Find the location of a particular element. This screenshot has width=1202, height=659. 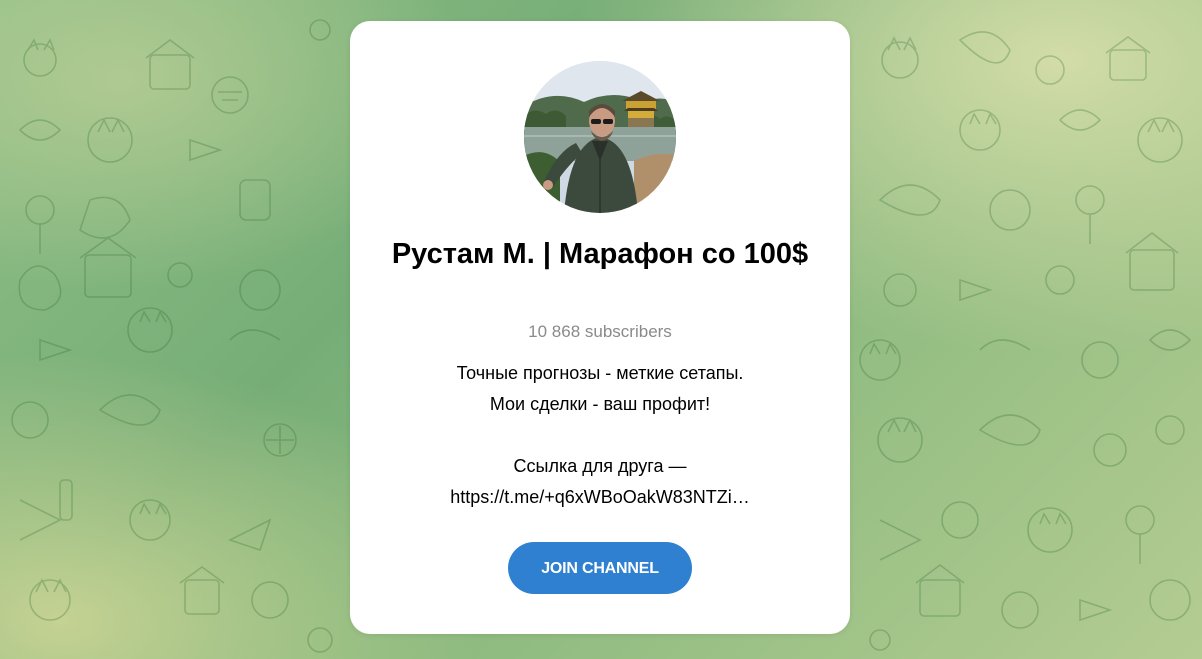

description-line: Ссылка для друга — is located at coordinates (600, 466).